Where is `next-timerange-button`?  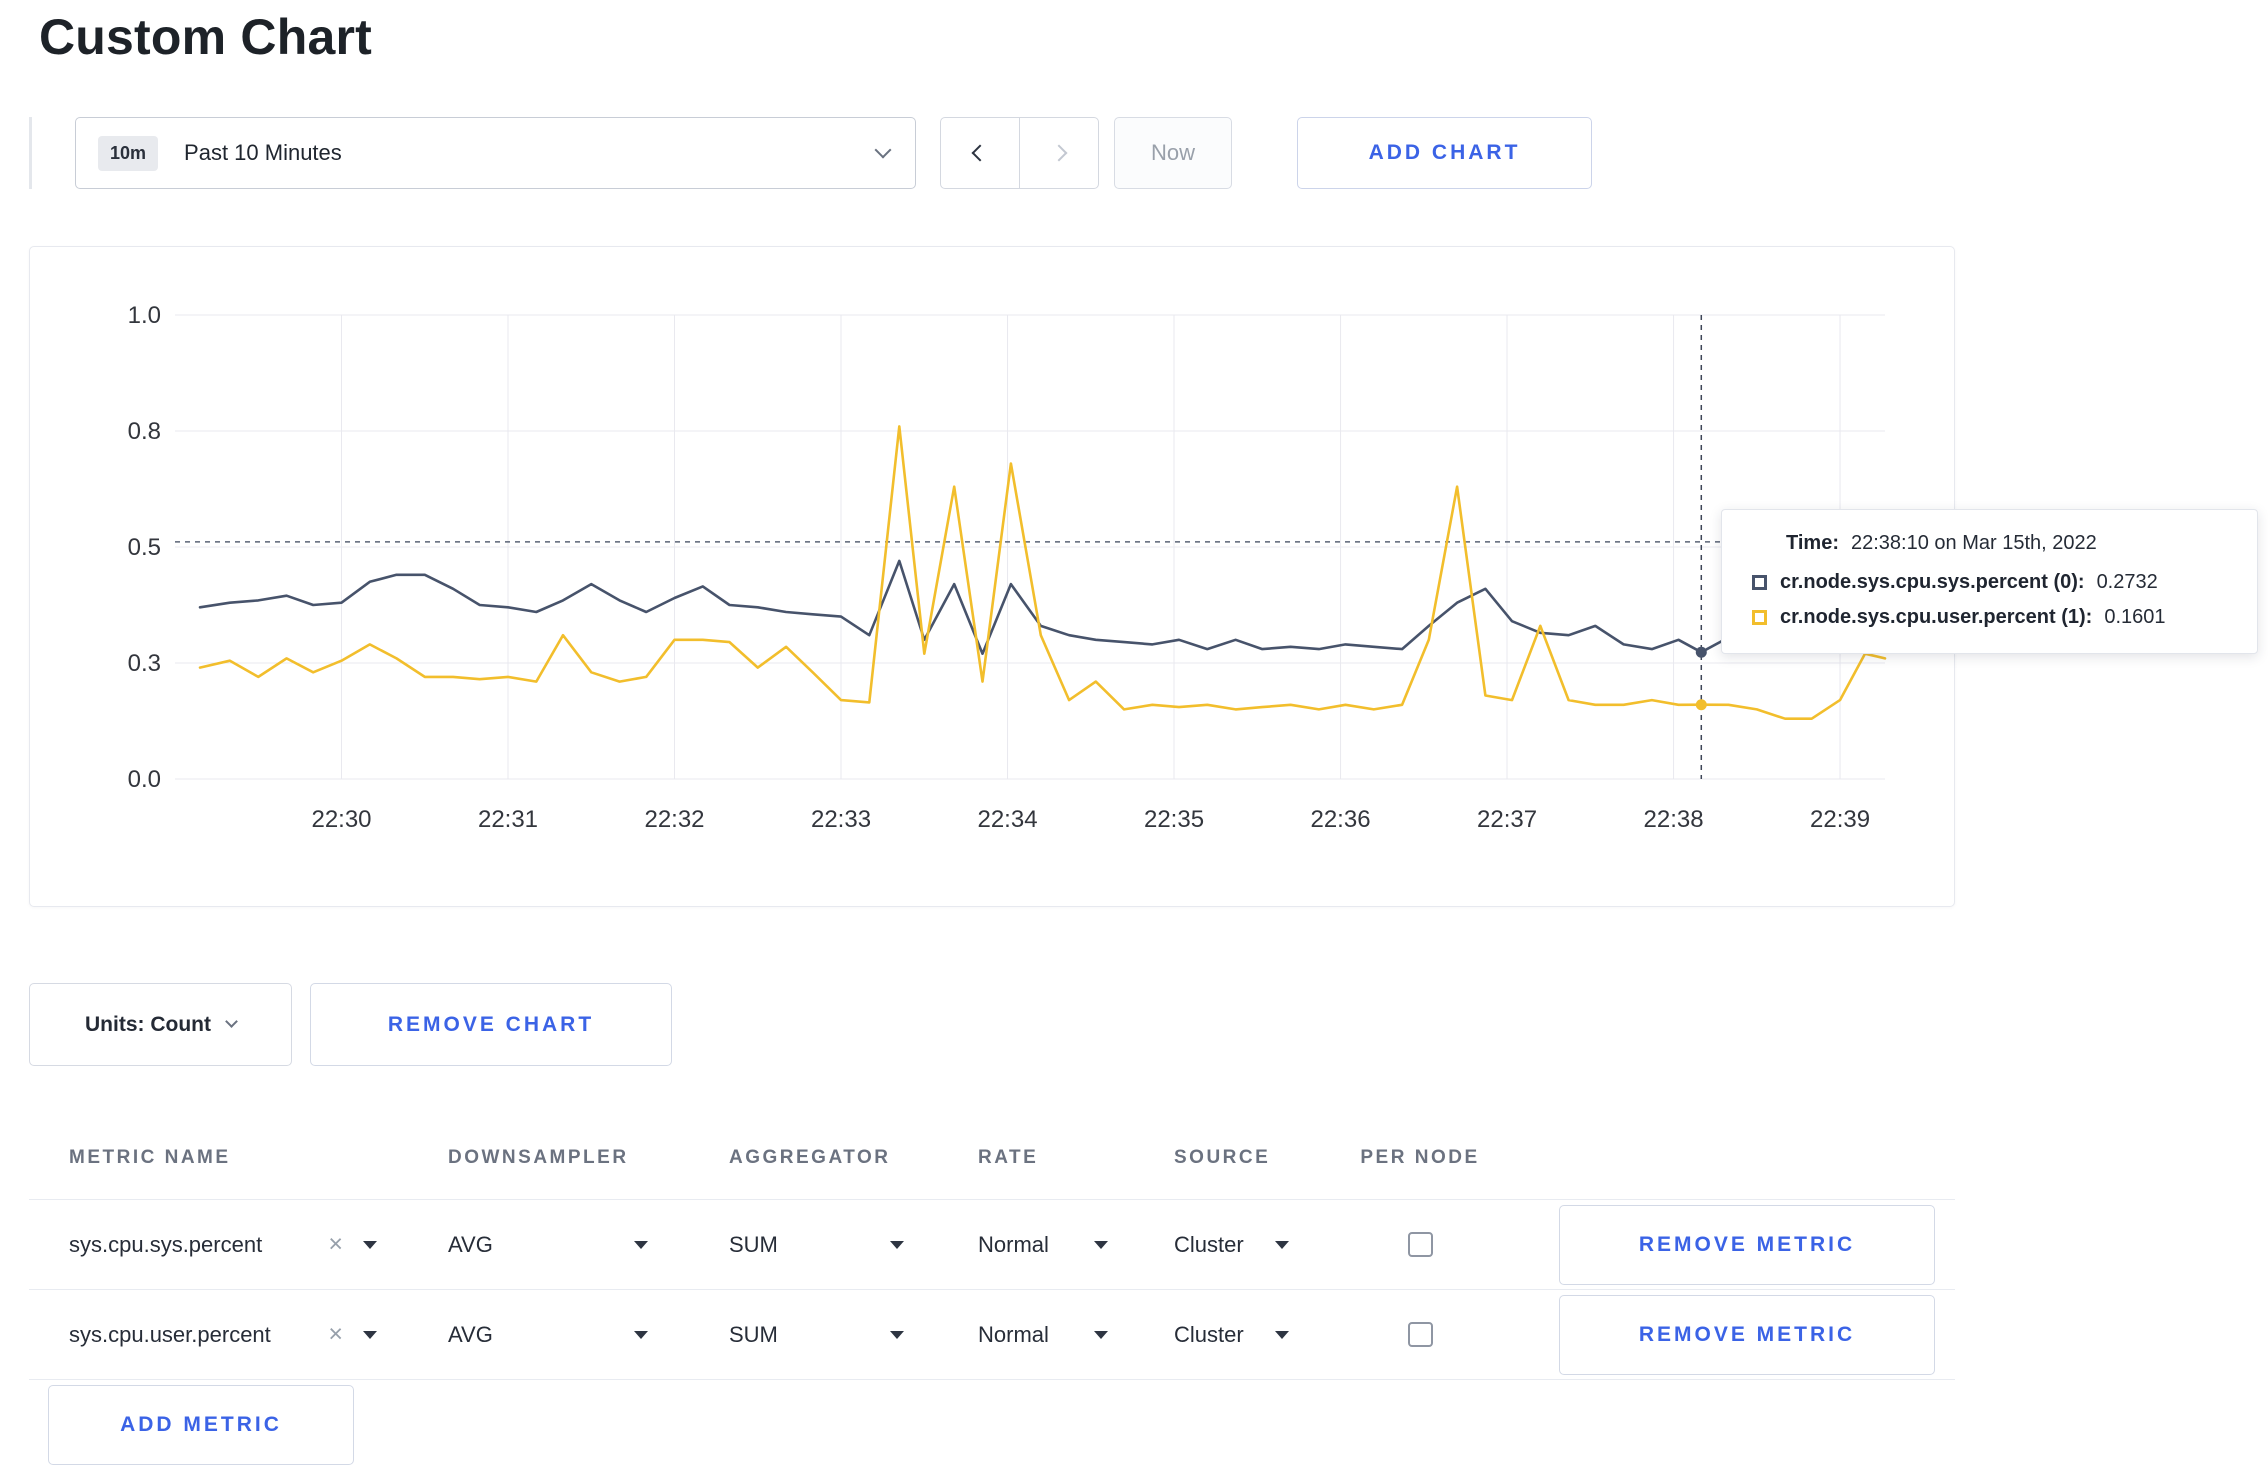
next-timerange-button is located at coordinates (1059, 153).